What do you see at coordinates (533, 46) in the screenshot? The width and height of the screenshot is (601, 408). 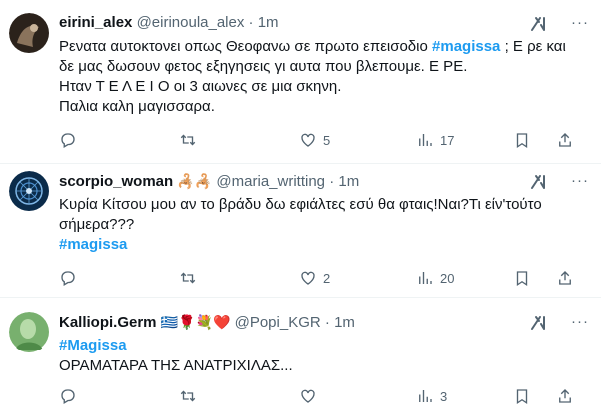 I see `text-segment: ; Ε ρε και` at bounding box center [533, 46].